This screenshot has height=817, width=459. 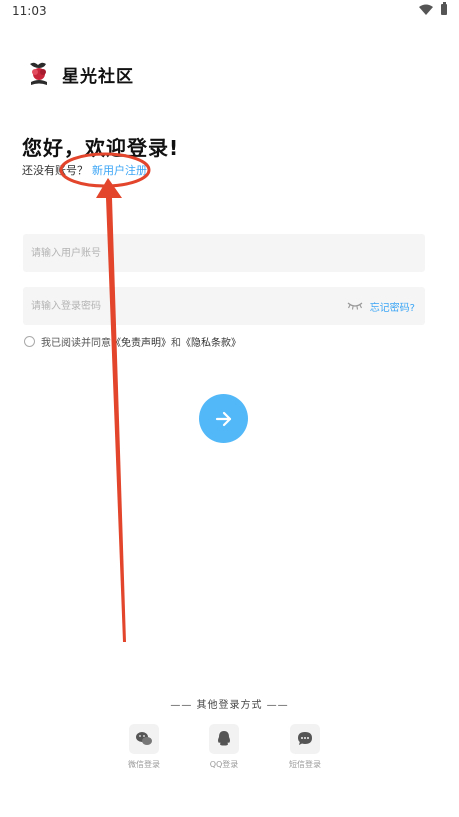 I want to click on qq-login-button: QQ登录, so click(x=224, y=747).